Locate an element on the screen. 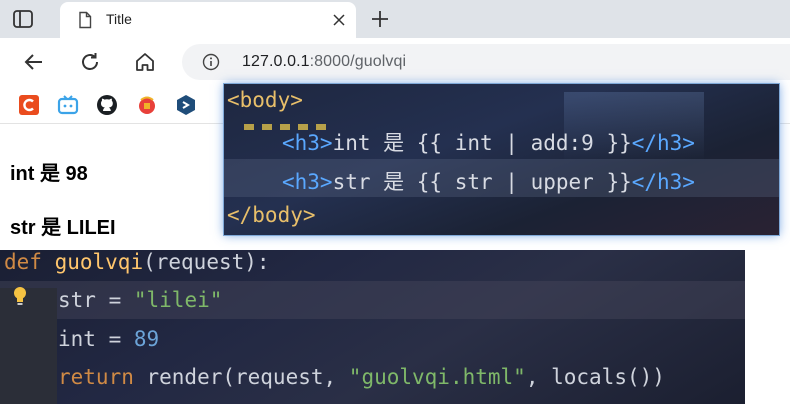 Image resolution: width=790 pixels, height=409 pixels. tab-actions-icon is located at coordinates (24, 19).